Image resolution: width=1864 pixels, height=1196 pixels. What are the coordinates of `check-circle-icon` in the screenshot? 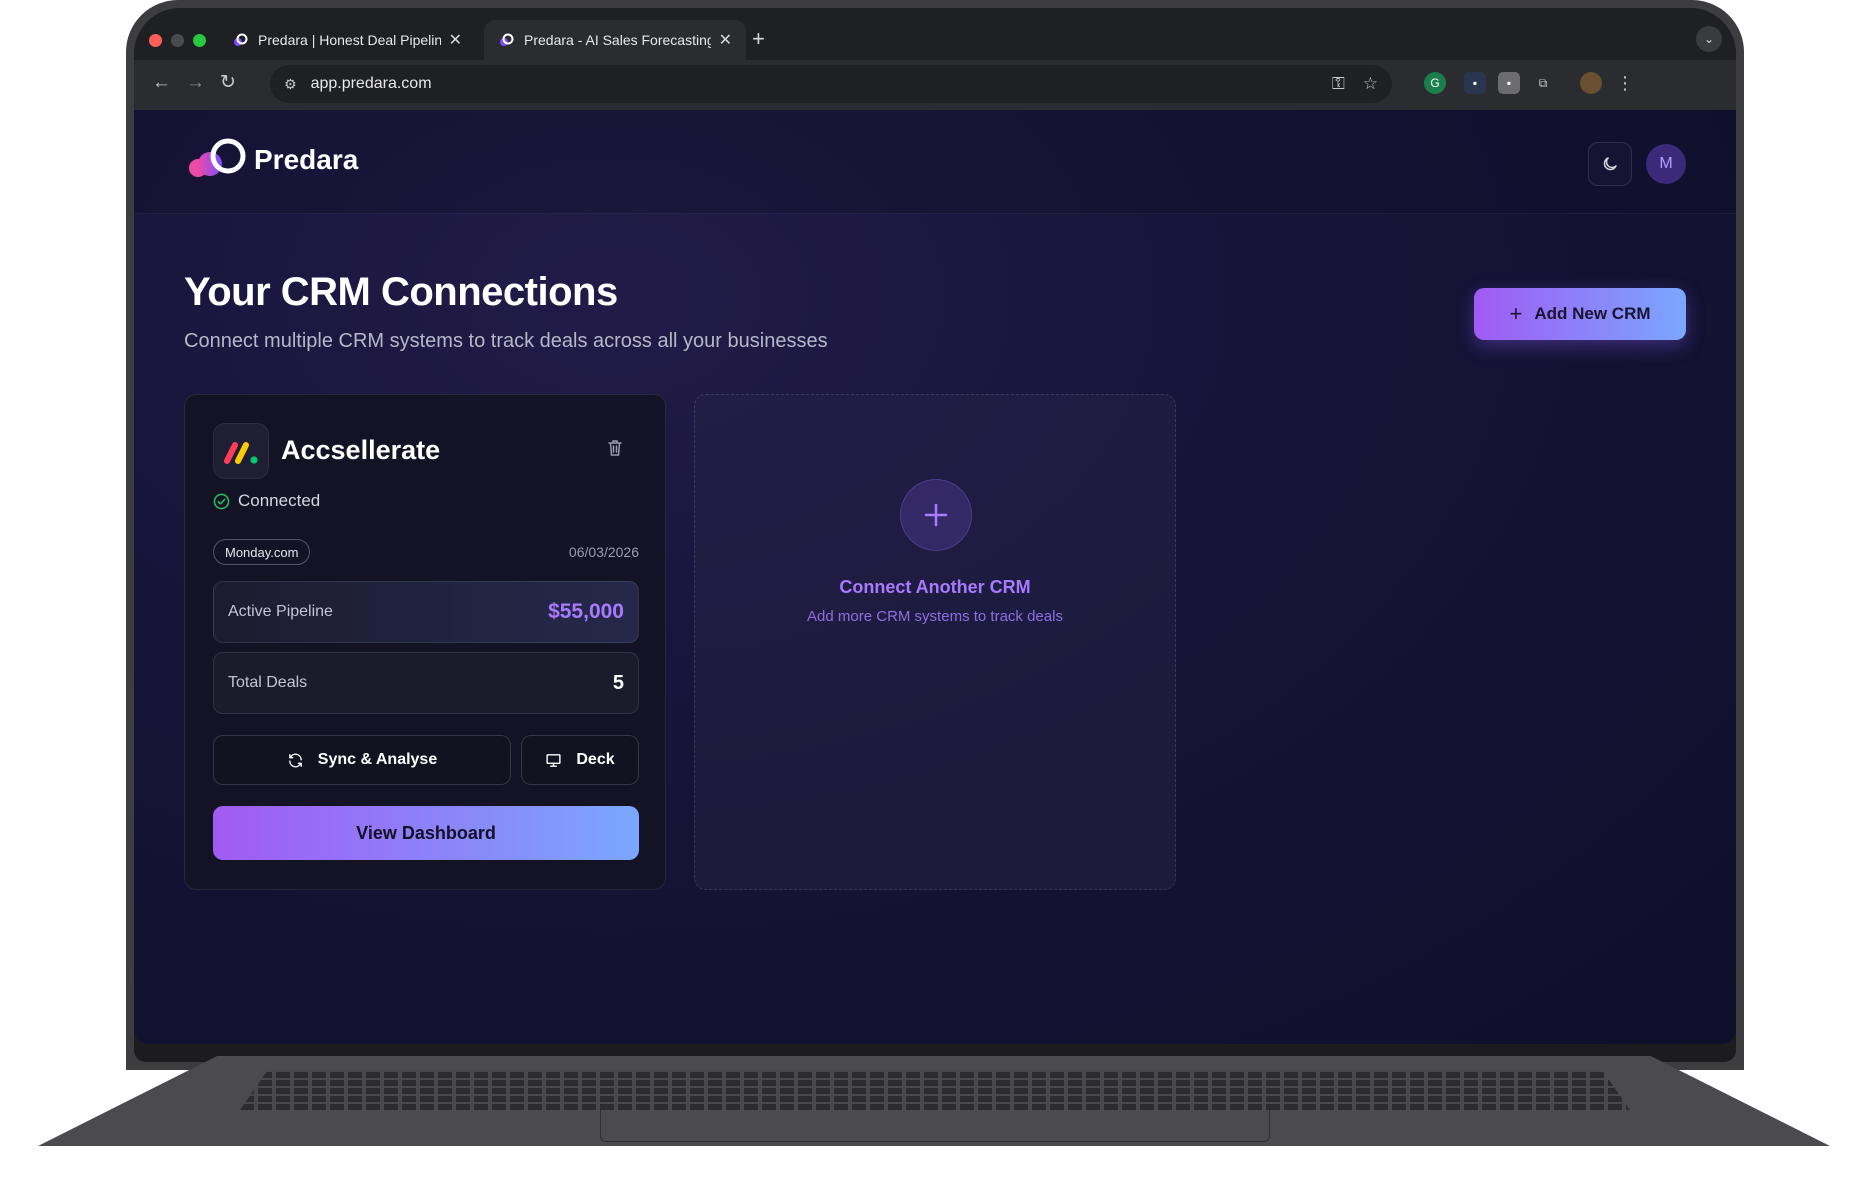 It's located at (221, 501).